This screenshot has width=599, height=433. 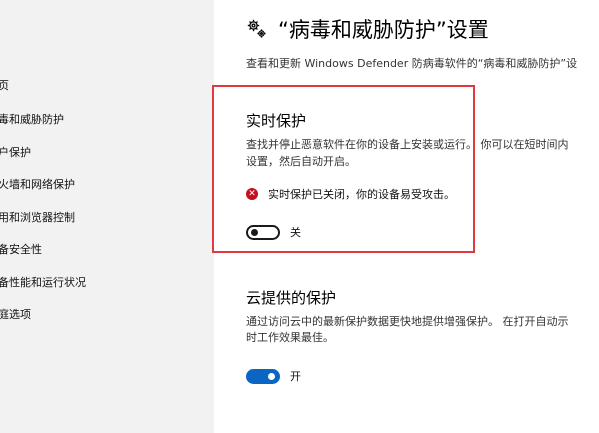 I want to click on sidebar-item-account-protection: 帐户保护, so click(x=15, y=153).